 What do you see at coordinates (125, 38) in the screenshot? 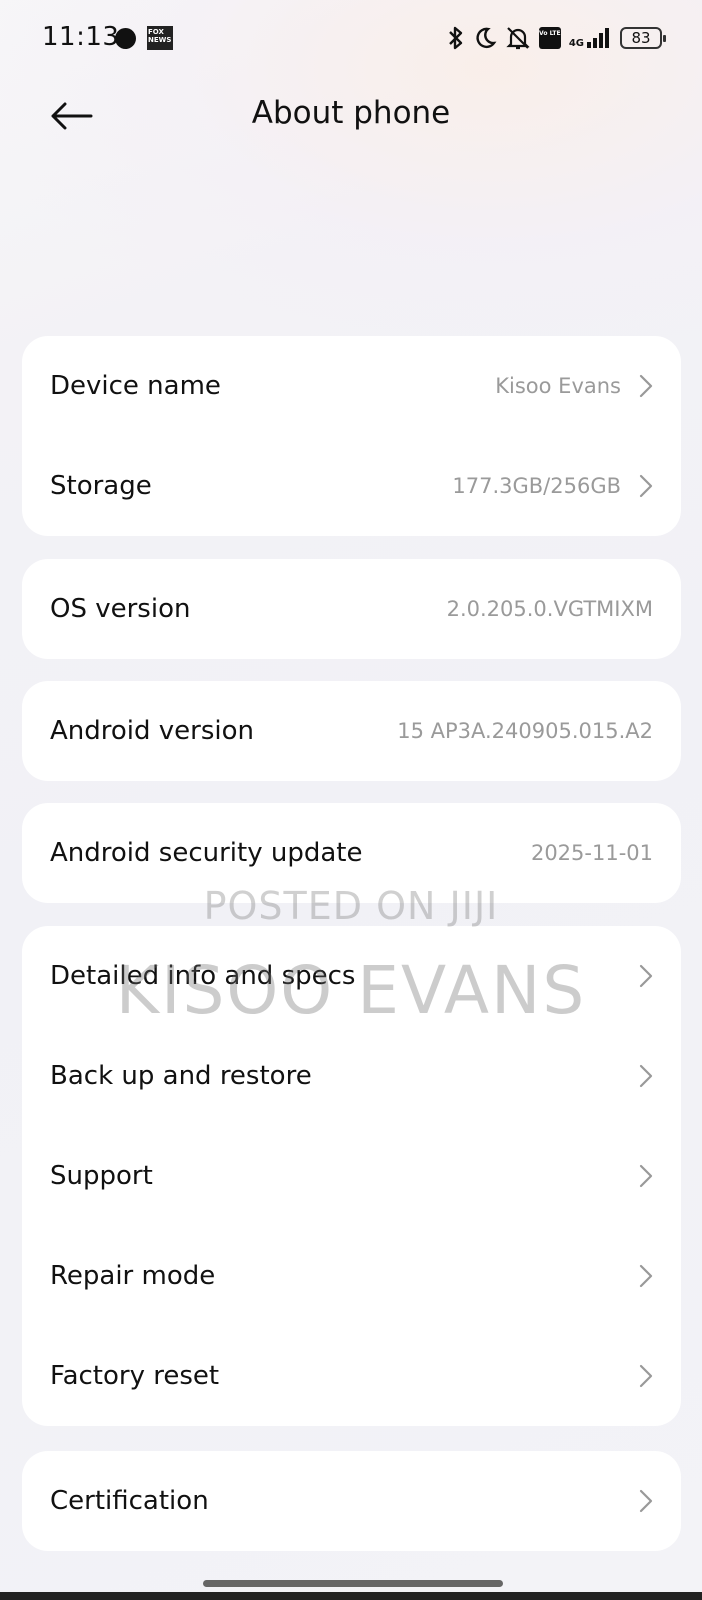
I see `record-dot-icon` at bounding box center [125, 38].